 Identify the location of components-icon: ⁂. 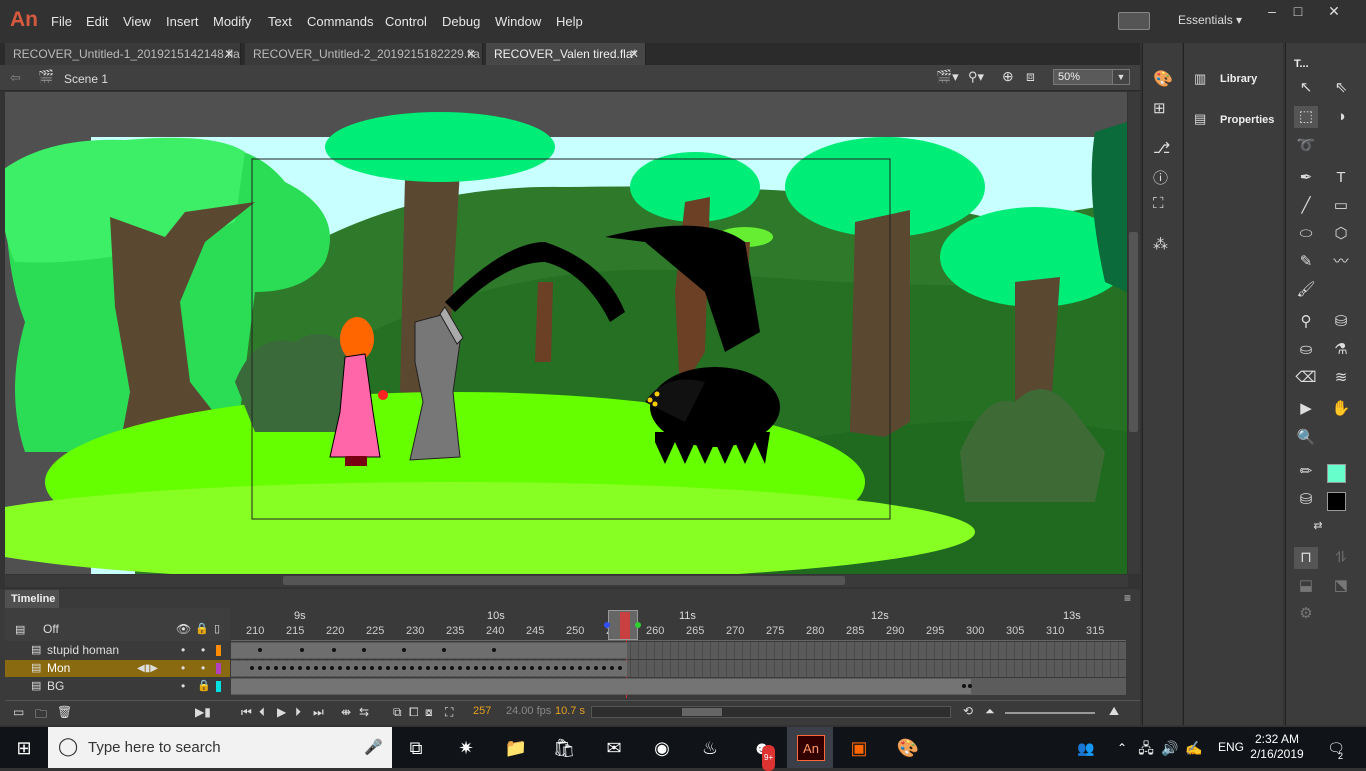
(1160, 244).